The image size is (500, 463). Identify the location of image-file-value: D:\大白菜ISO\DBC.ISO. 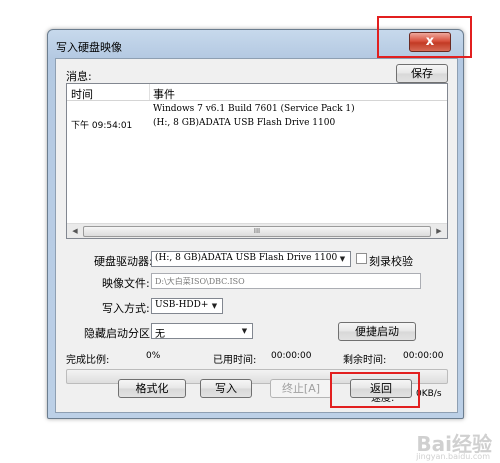
(200, 281).